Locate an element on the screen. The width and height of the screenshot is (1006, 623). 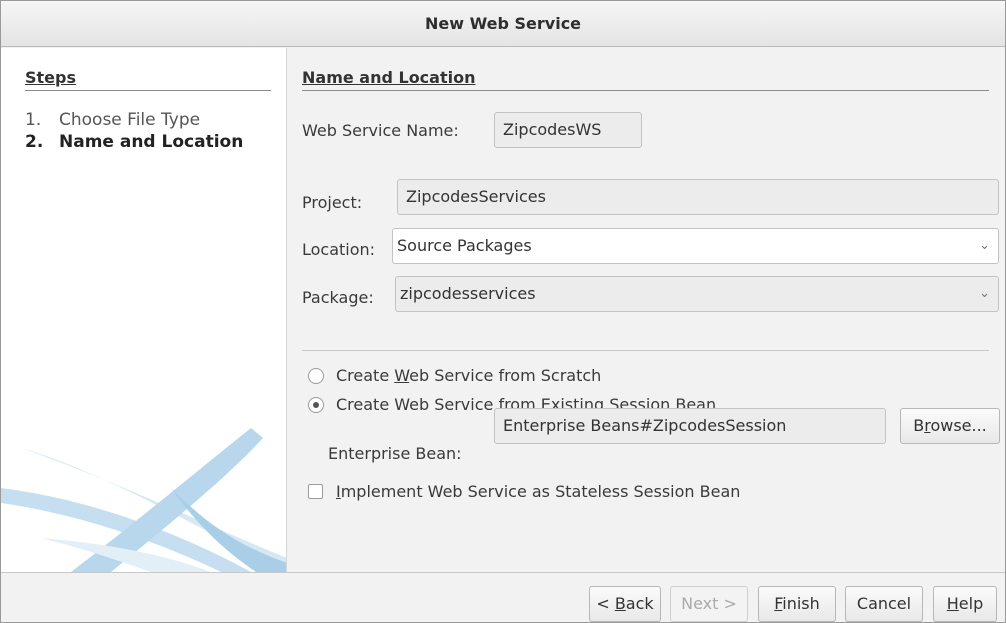
radio-create-from-scratch-label: Create Web Service from Scratch is located at coordinates (468, 375).